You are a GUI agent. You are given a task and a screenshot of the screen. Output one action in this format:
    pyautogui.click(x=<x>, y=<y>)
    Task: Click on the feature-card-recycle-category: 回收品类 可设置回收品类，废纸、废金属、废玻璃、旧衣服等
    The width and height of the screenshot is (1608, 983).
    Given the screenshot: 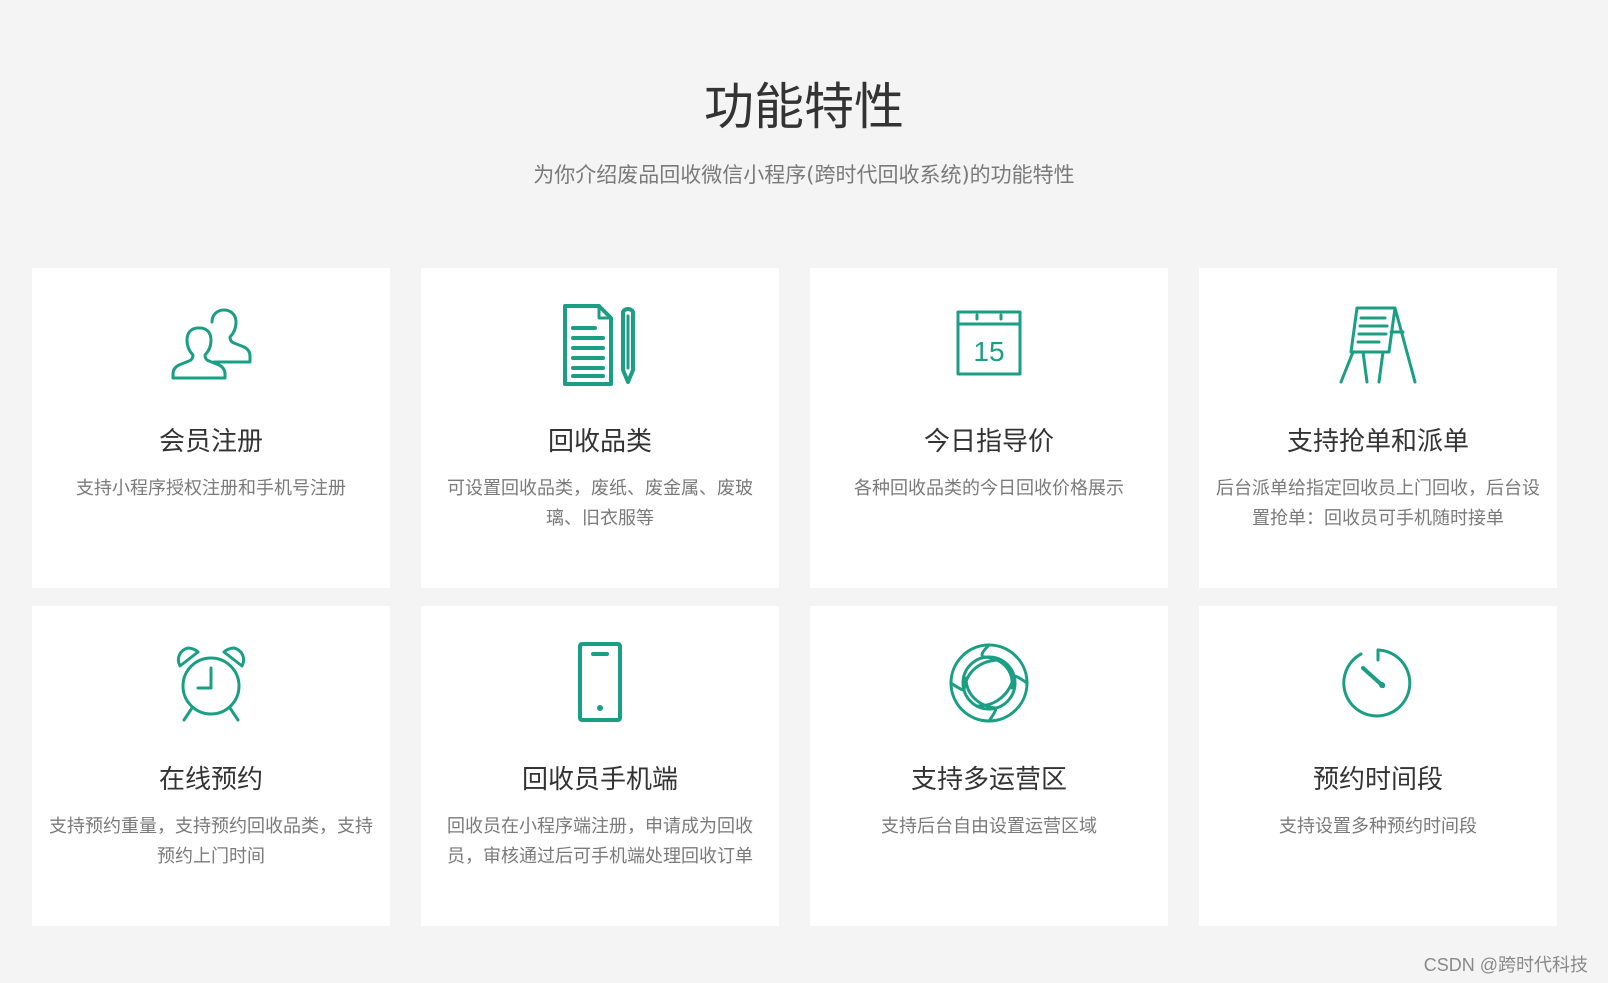 What is the action you would take?
    pyautogui.click(x=600, y=428)
    